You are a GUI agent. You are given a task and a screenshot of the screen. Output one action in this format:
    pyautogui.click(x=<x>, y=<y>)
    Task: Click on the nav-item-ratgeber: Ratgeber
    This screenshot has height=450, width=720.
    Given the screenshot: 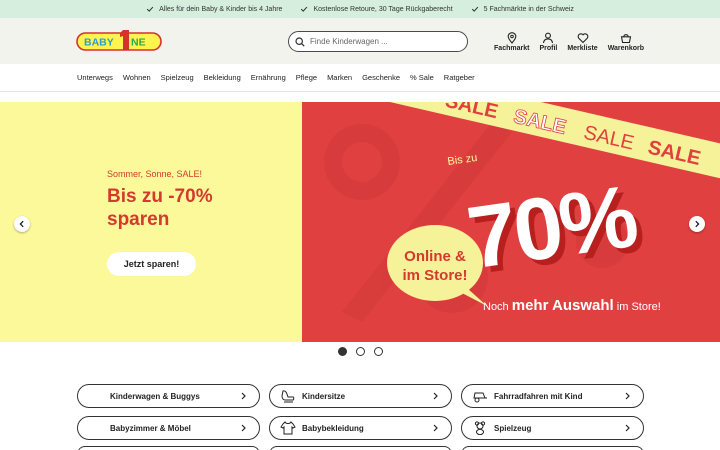 What is the action you would take?
    pyautogui.click(x=459, y=77)
    